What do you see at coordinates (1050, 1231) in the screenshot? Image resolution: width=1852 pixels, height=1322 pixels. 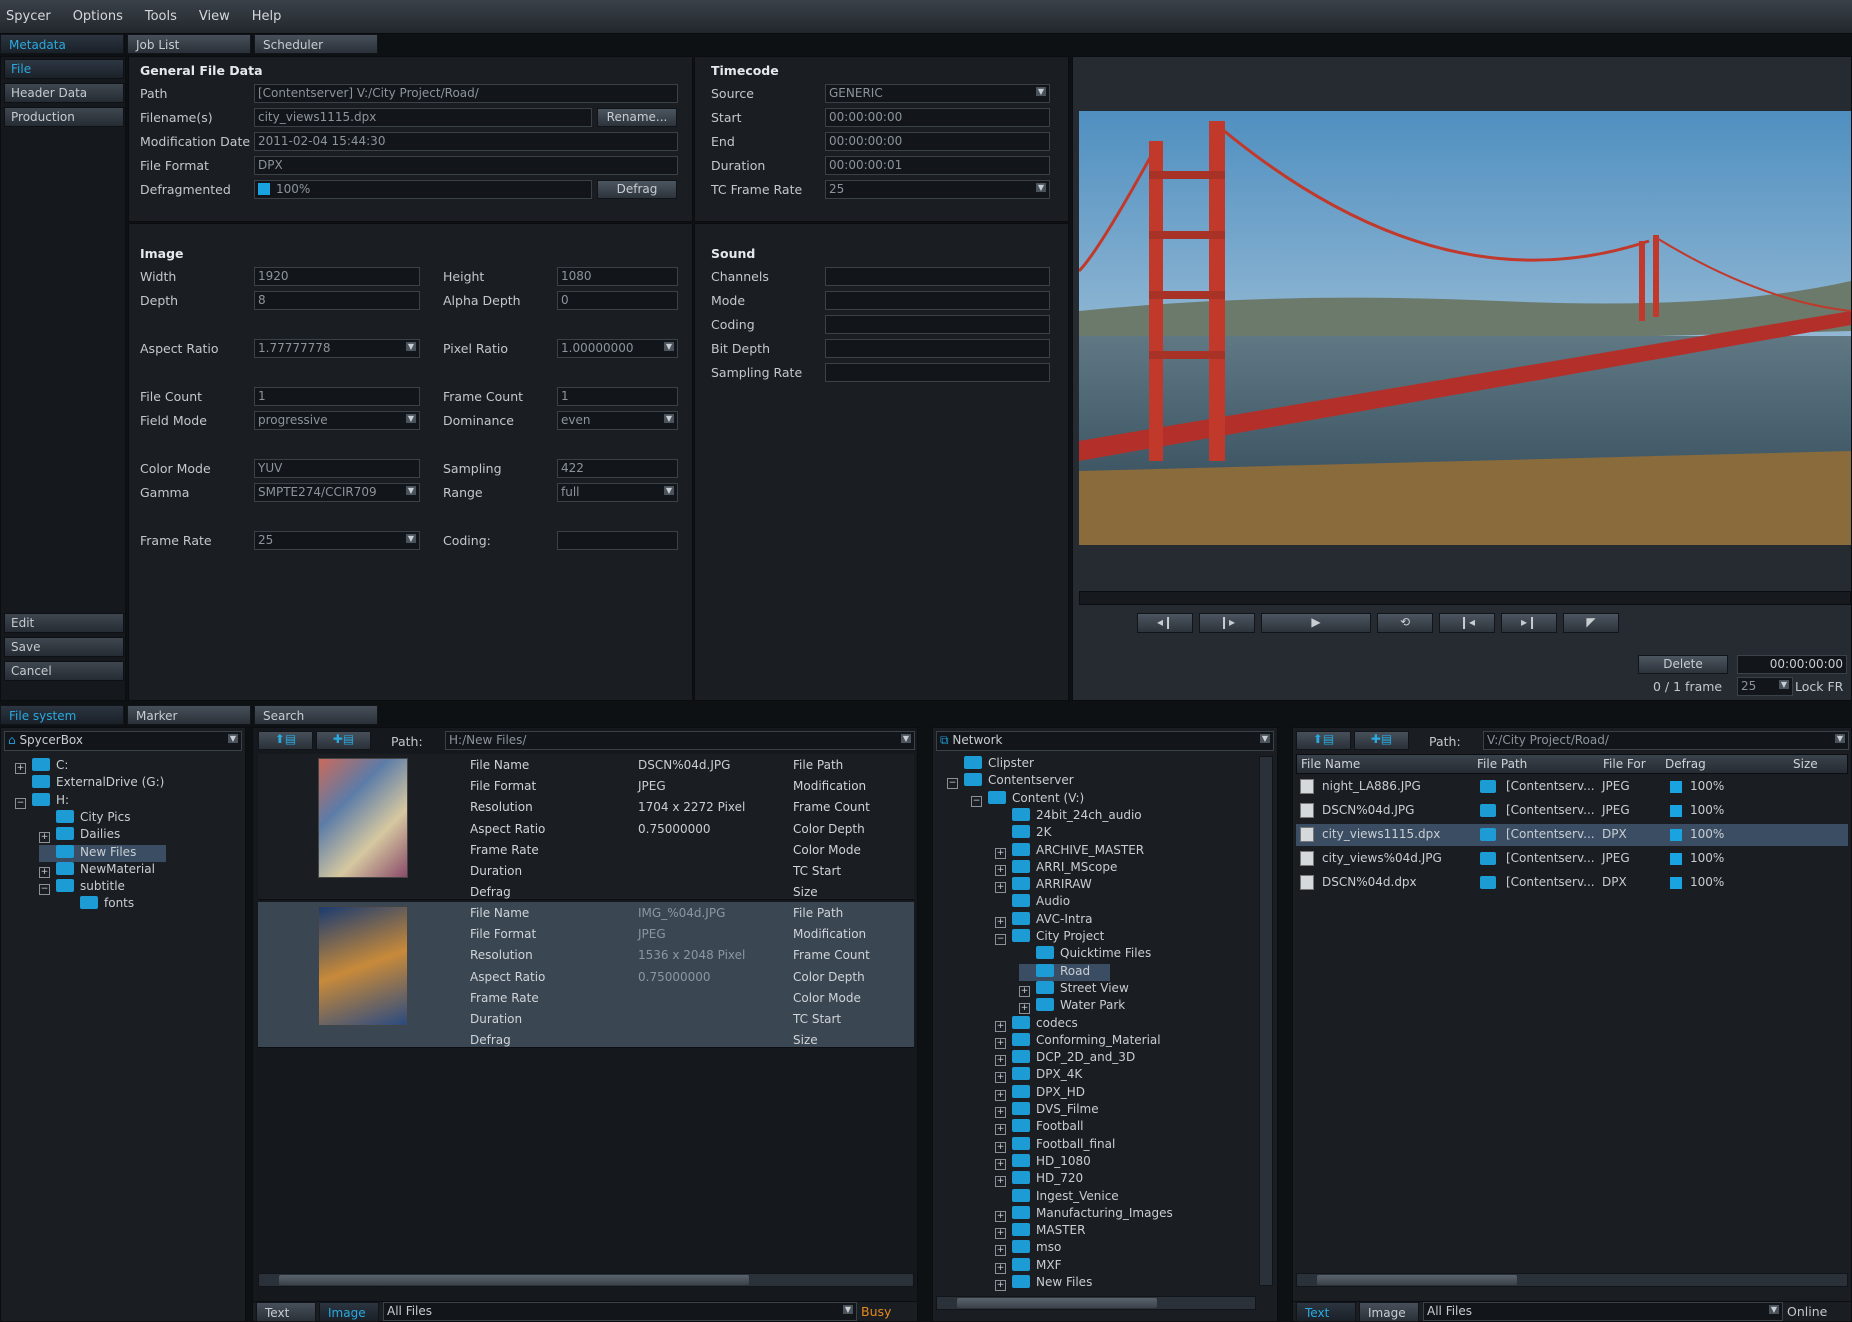 I see `network-item: + MASTER` at bounding box center [1050, 1231].